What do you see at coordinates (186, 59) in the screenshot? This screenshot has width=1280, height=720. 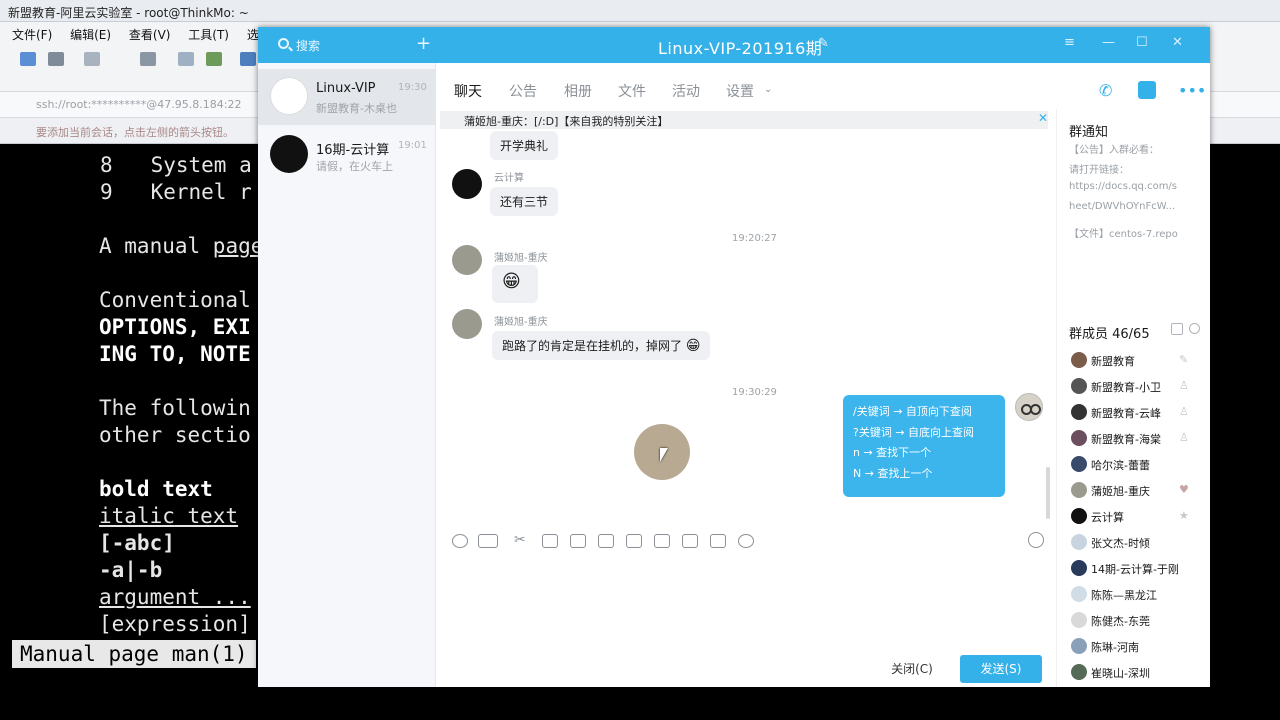 I see `find-icon` at bounding box center [186, 59].